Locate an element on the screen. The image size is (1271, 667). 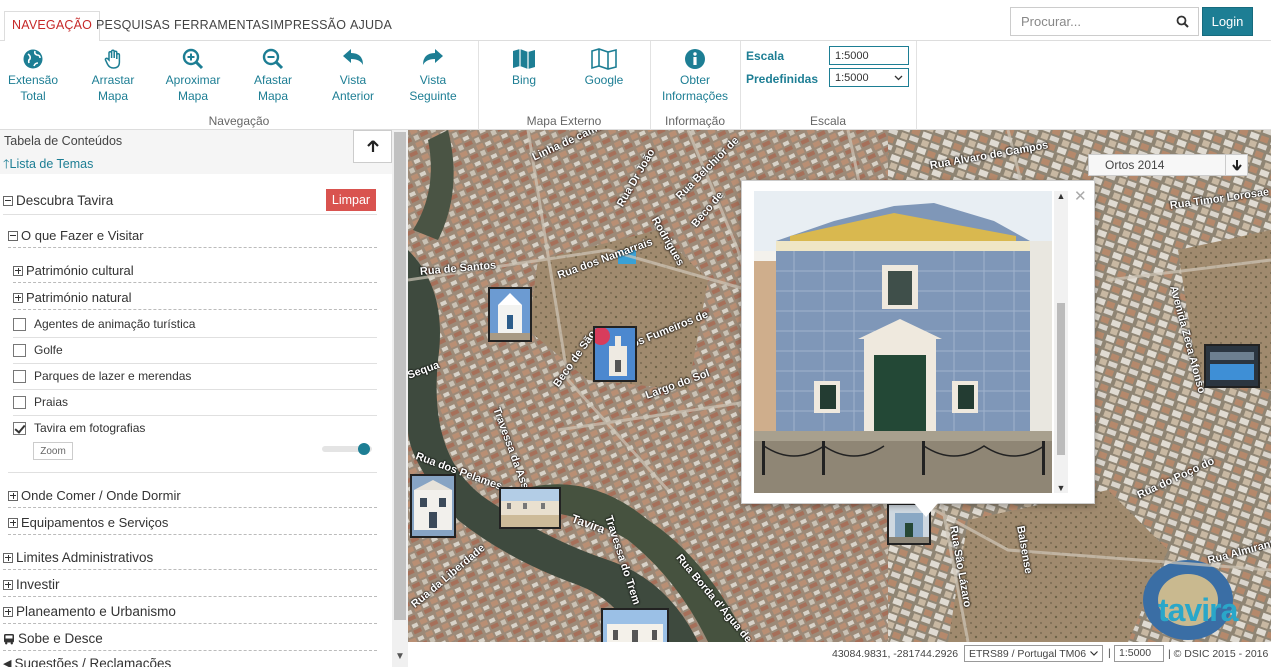
collapse-icon is located at coordinates (8, 200).